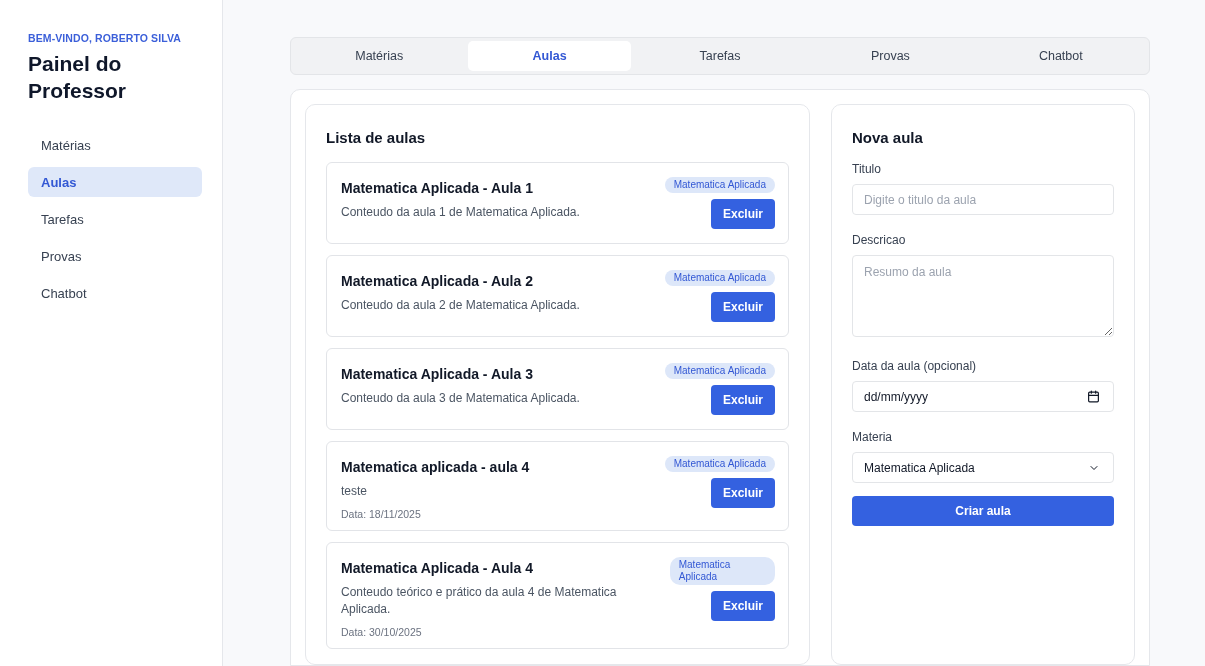 The width and height of the screenshot is (1205, 666). What do you see at coordinates (437, 281) in the screenshot?
I see `lesson-title: Matematica Aplicada - Aula 2` at bounding box center [437, 281].